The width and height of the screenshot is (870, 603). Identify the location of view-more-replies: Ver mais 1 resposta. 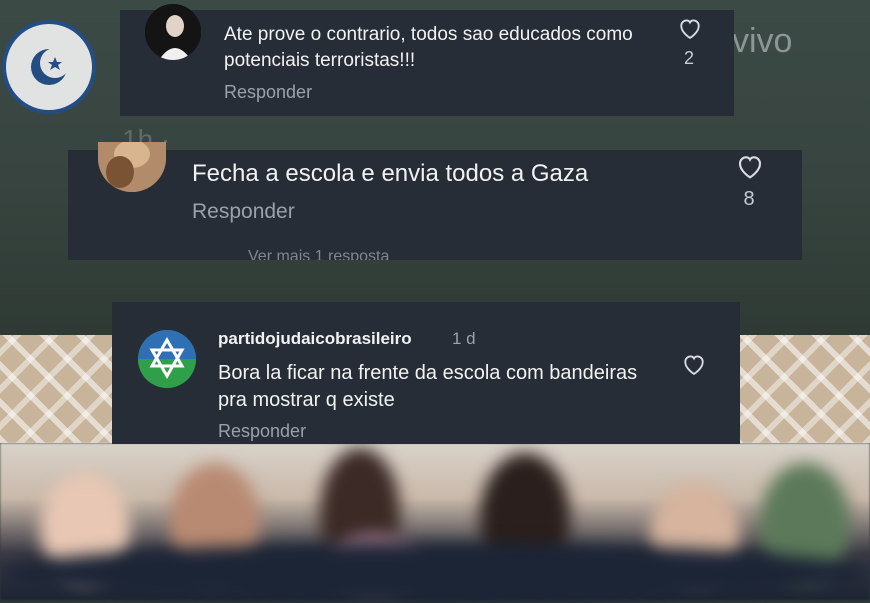
(318, 254).